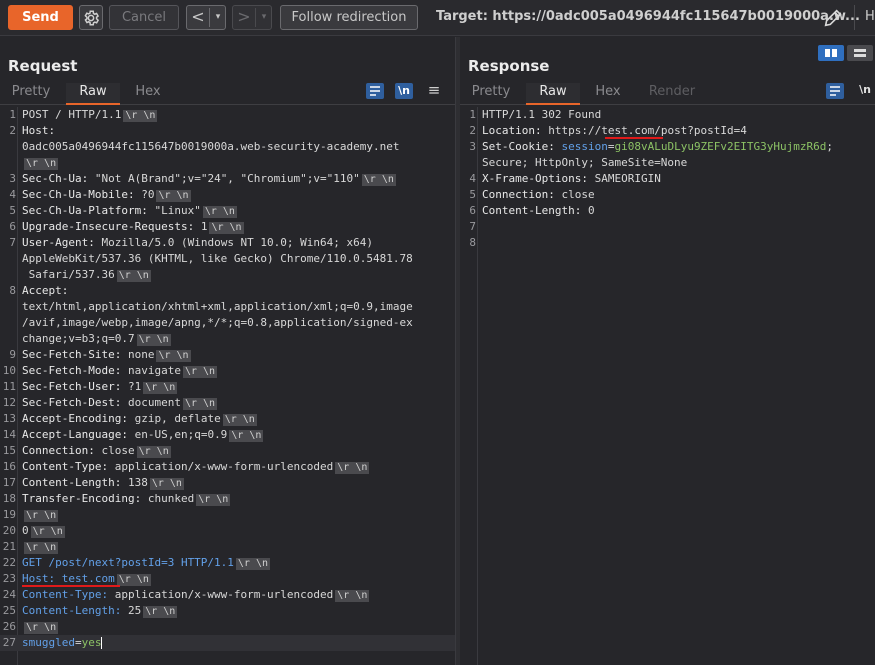 This screenshot has height=665, width=875. Describe the element at coordinates (472, 210) in the screenshot. I see `line-number: 6` at that location.